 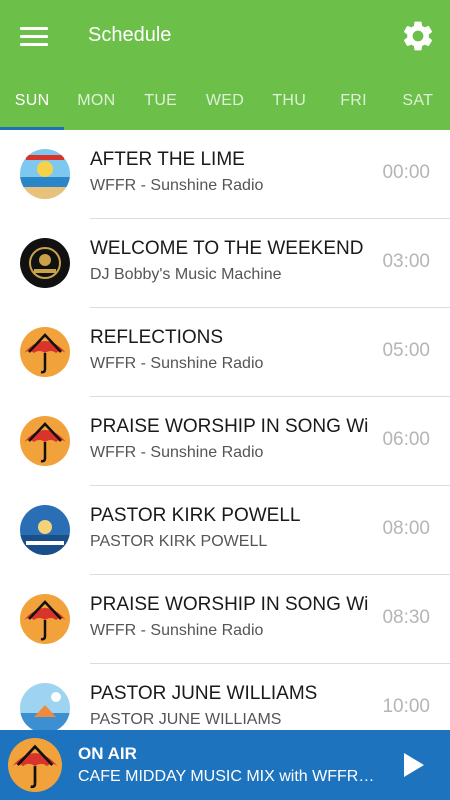 I want to click on show-time: 10:00, so click(x=406, y=706).